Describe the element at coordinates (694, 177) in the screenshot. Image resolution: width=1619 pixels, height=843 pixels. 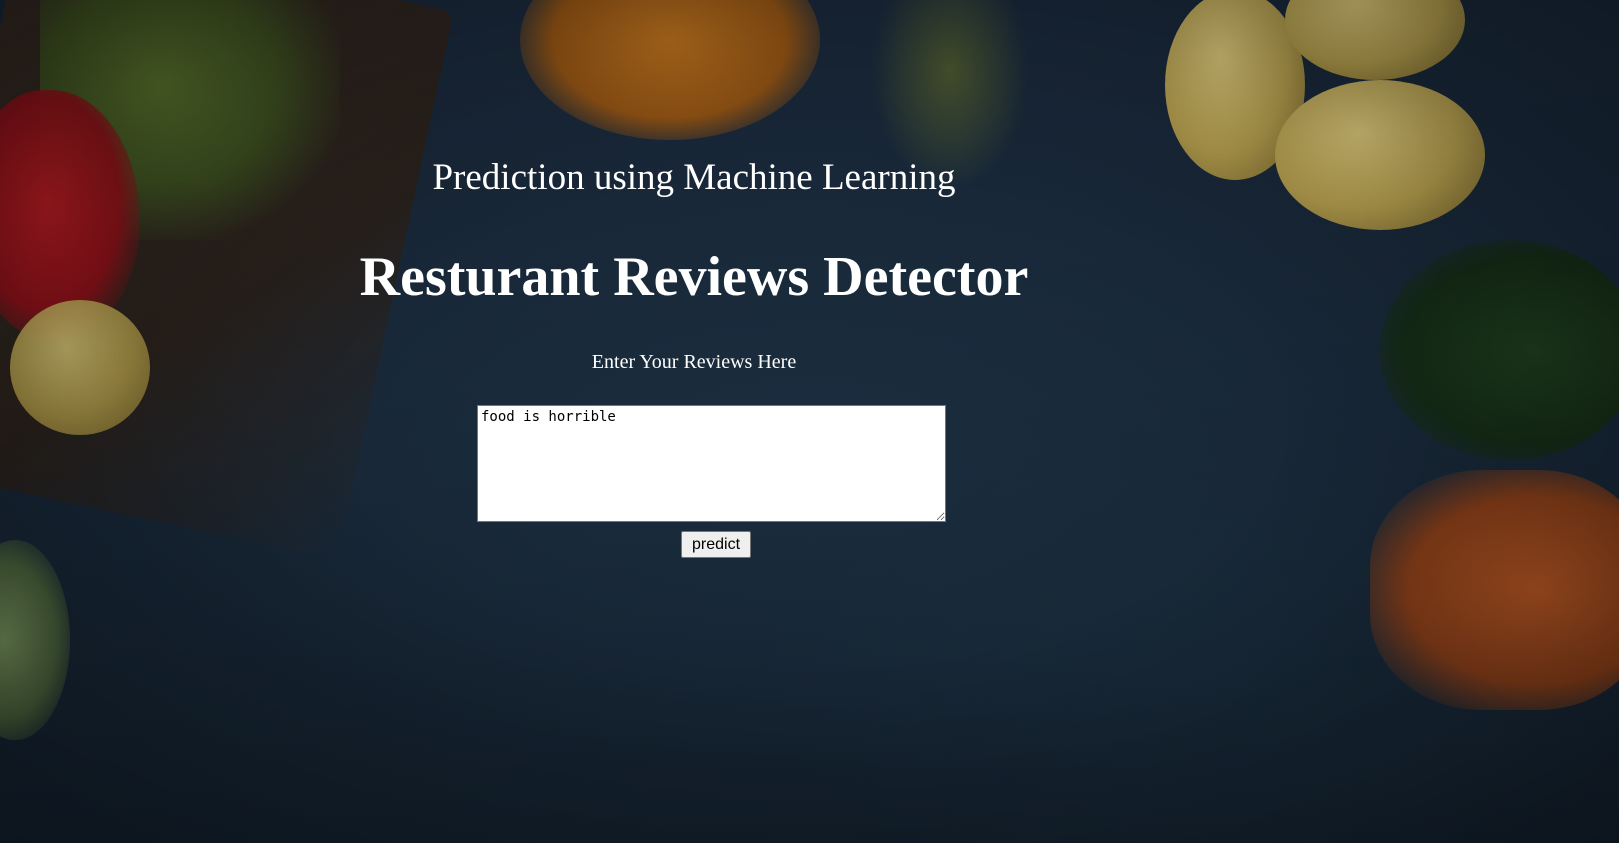
I see `page-subtitle: Prediction using Machine Learning` at that location.